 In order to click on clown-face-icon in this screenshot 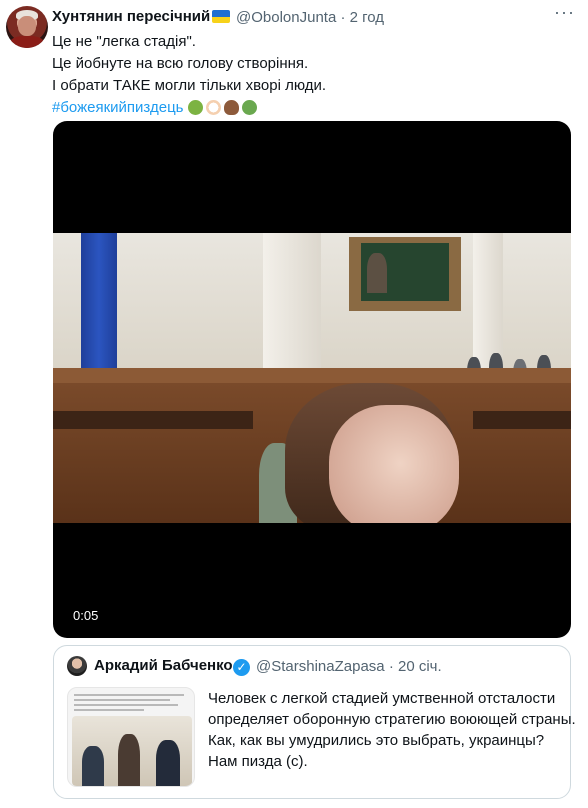, I will do `click(213, 107)`.